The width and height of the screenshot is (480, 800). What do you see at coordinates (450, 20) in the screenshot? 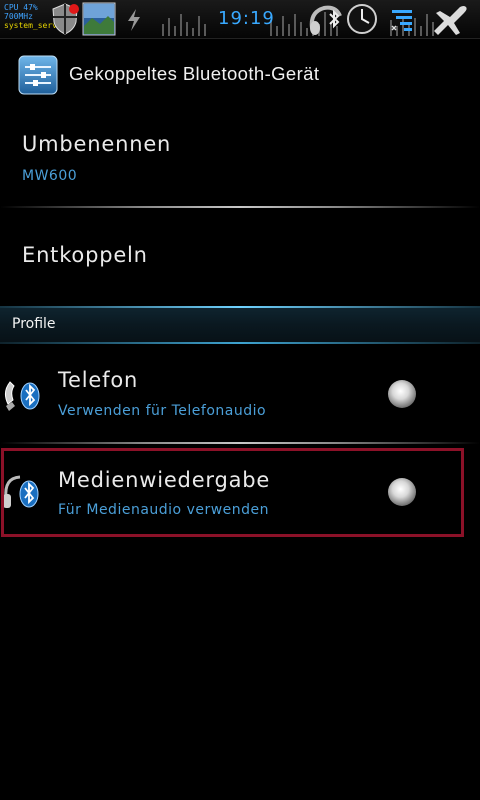
I see `airplane-mode-icon` at bounding box center [450, 20].